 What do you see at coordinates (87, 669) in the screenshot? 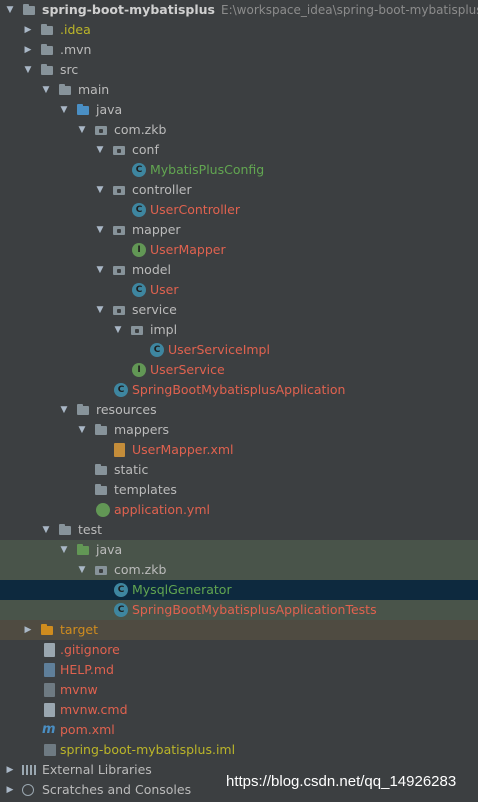
I see `tree-label: HELP.md` at bounding box center [87, 669].